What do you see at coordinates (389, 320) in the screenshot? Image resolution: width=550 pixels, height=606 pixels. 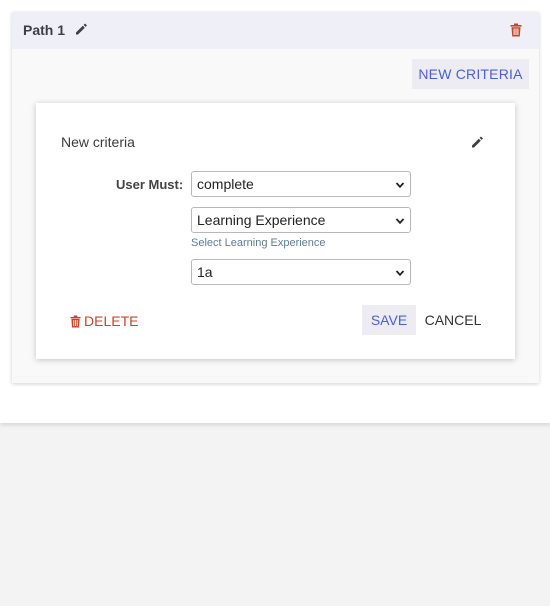 I see `save-button: SAVE` at bounding box center [389, 320].